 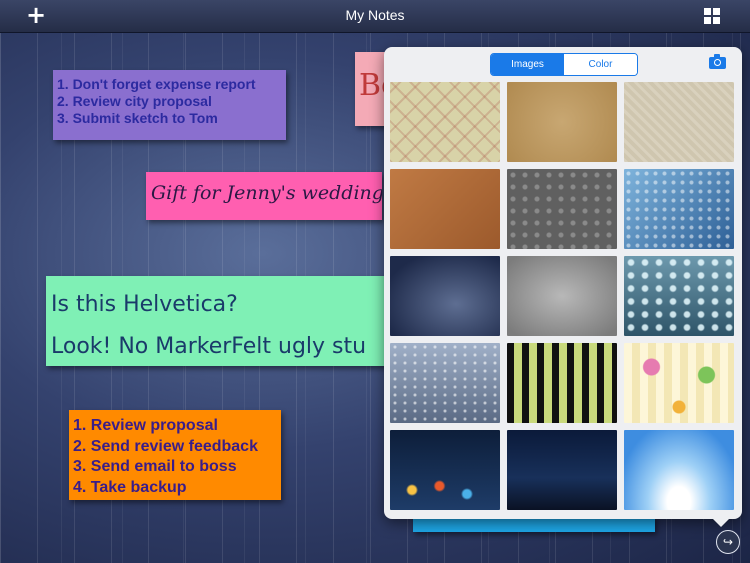 I want to click on background-tile-city-lights, so click(x=445, y=470).